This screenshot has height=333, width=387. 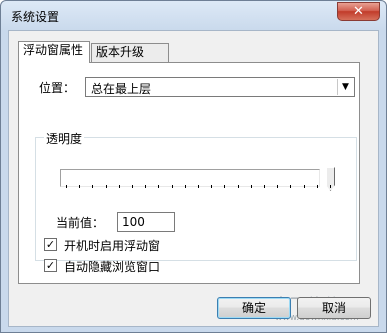 I want to click on close-button: ✕, so click(x=358, y=11).